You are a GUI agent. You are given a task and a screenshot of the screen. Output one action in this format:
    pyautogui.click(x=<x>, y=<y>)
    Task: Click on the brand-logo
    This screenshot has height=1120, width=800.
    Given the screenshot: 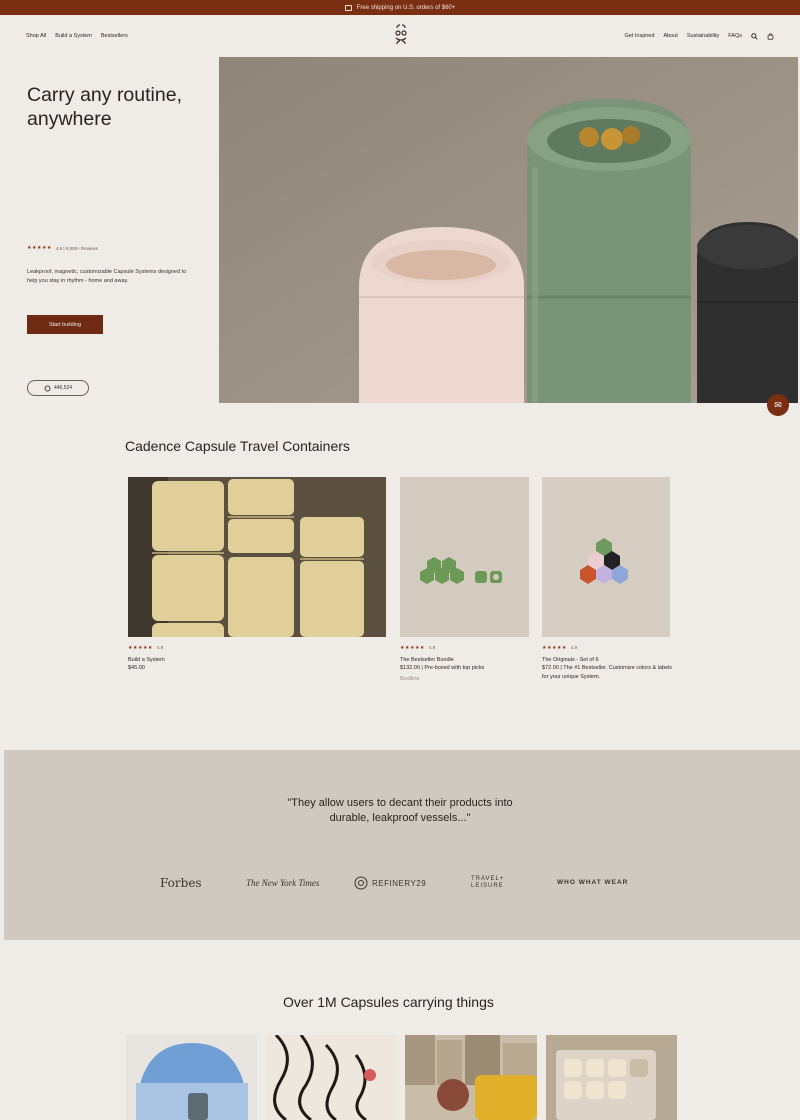 What is the action you would take?
    pyautogui.click(x=401, y=35)
    